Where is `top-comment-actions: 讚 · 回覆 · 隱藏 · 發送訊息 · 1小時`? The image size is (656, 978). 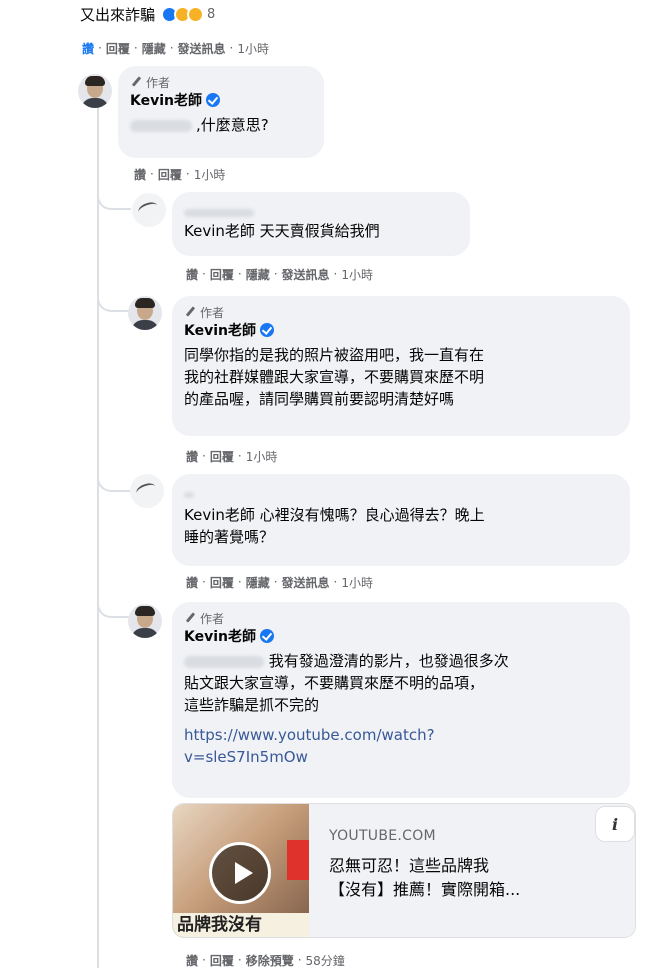 top-comment-actions: 讚 · 回覆 · 隱藏 · 發送訊息 · 1小時 is located at coordinates (176, 48).